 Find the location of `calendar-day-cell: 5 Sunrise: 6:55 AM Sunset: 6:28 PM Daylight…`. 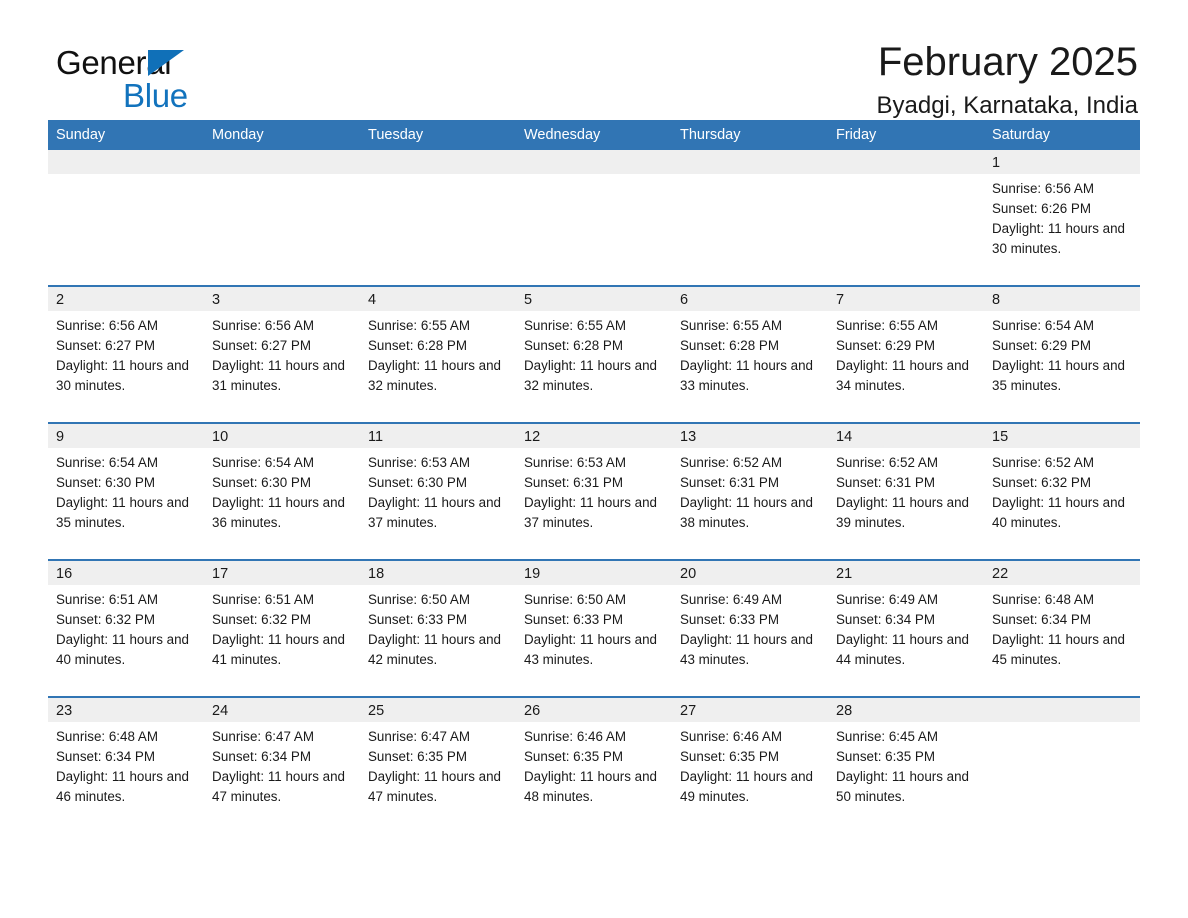

calendar-day-cell: 5 Sunrise: 6:55 AM Sunset: 6:28 PM Daylight… is located at coordinates (594, 354).